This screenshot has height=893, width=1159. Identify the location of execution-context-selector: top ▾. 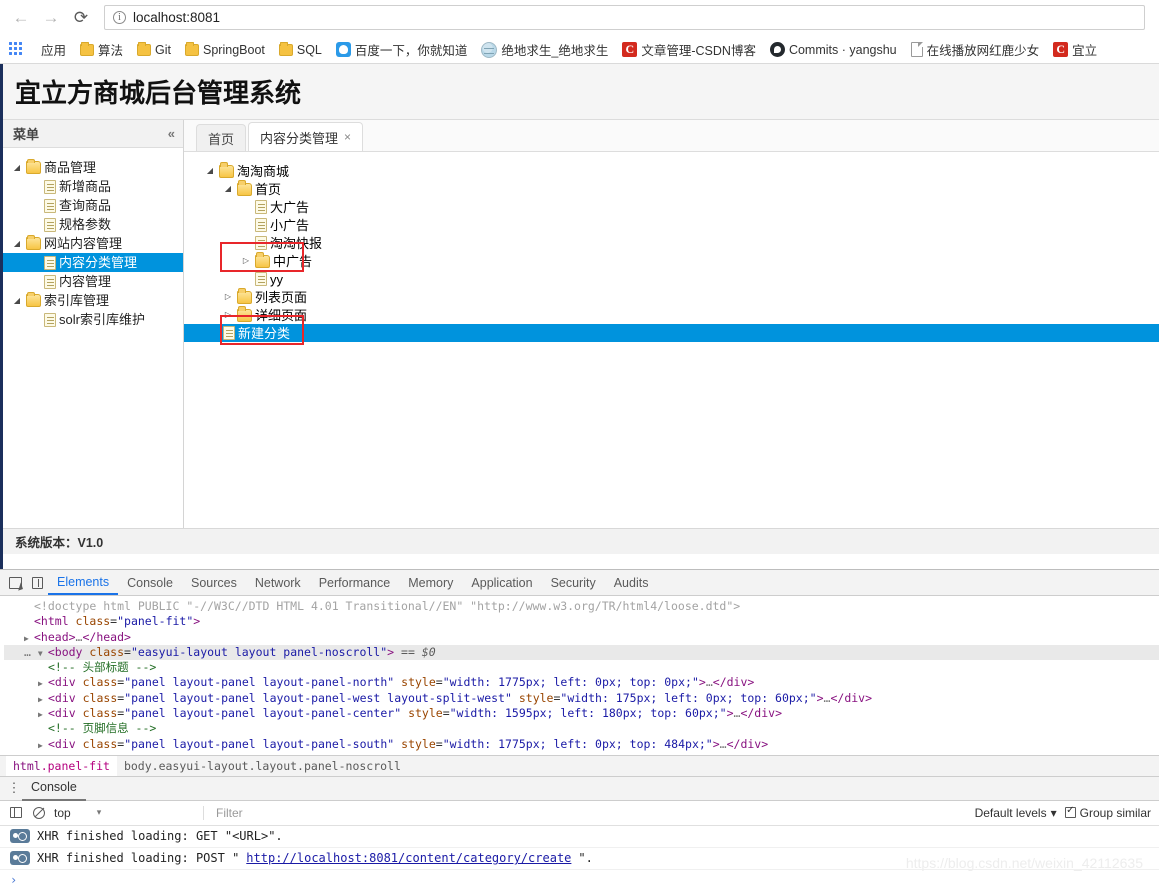
(129, 812).